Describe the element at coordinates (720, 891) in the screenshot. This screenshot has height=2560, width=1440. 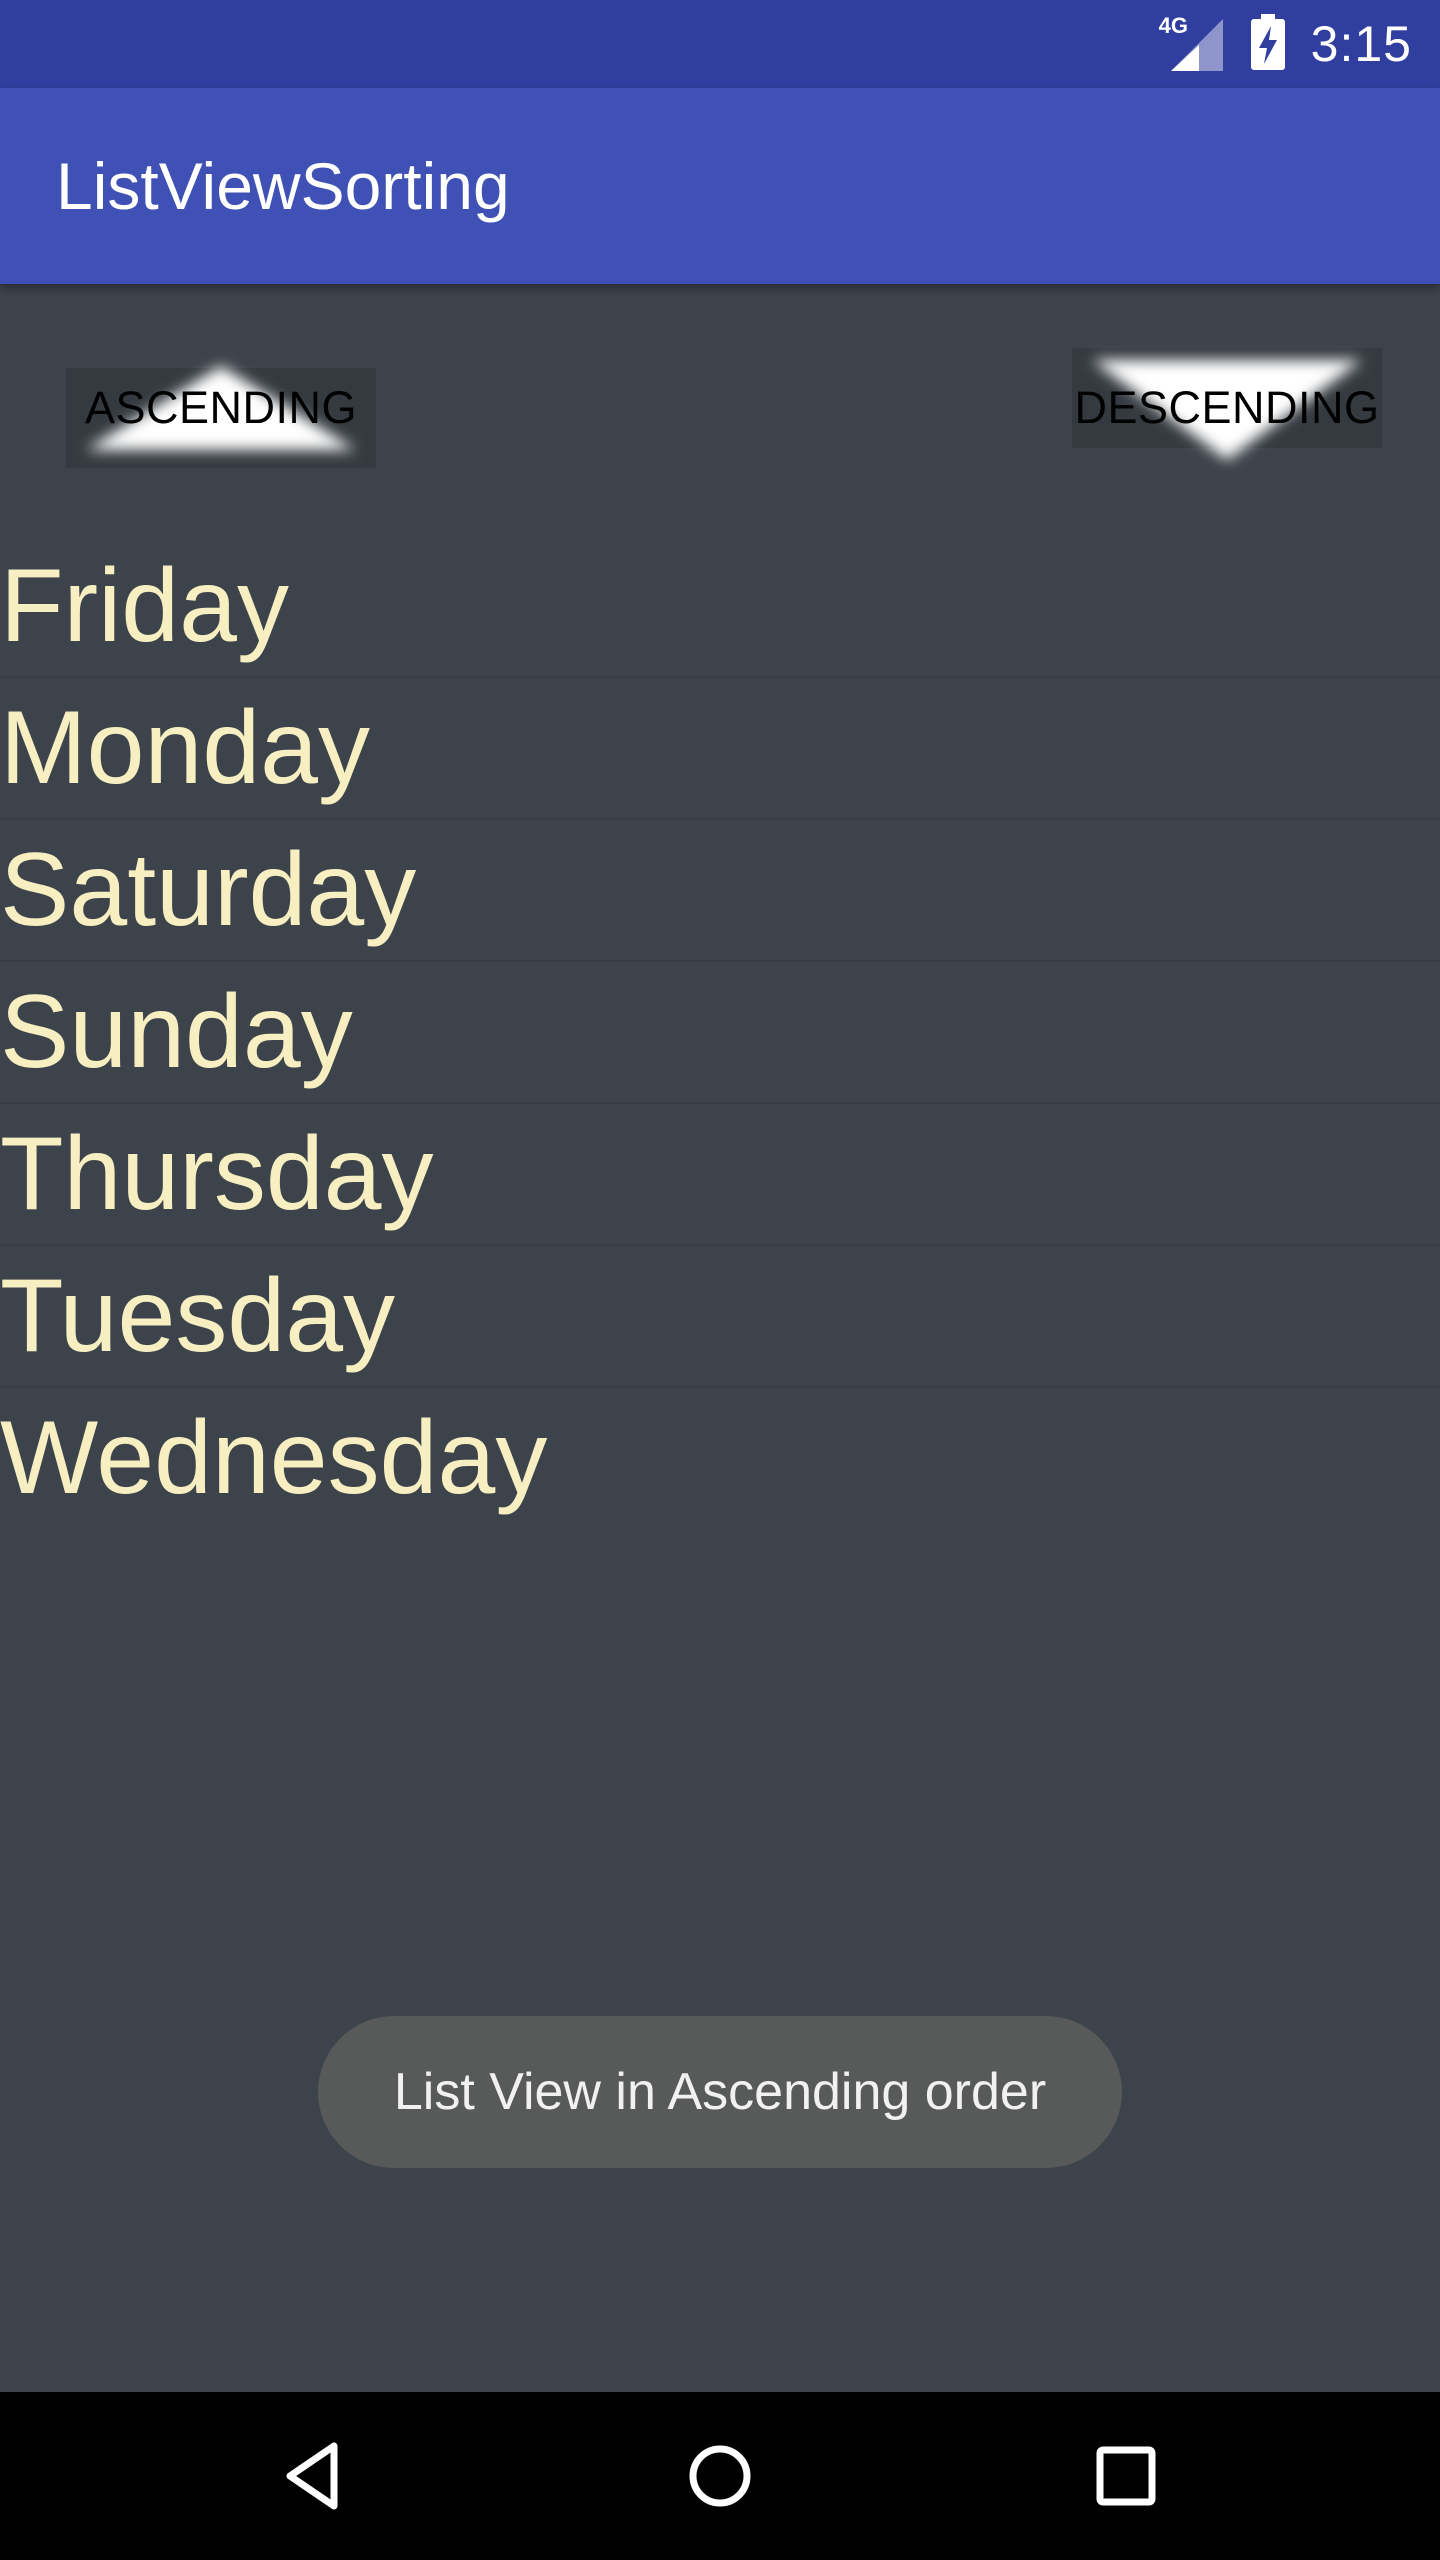
I see `list-item: Saturday` at that location.